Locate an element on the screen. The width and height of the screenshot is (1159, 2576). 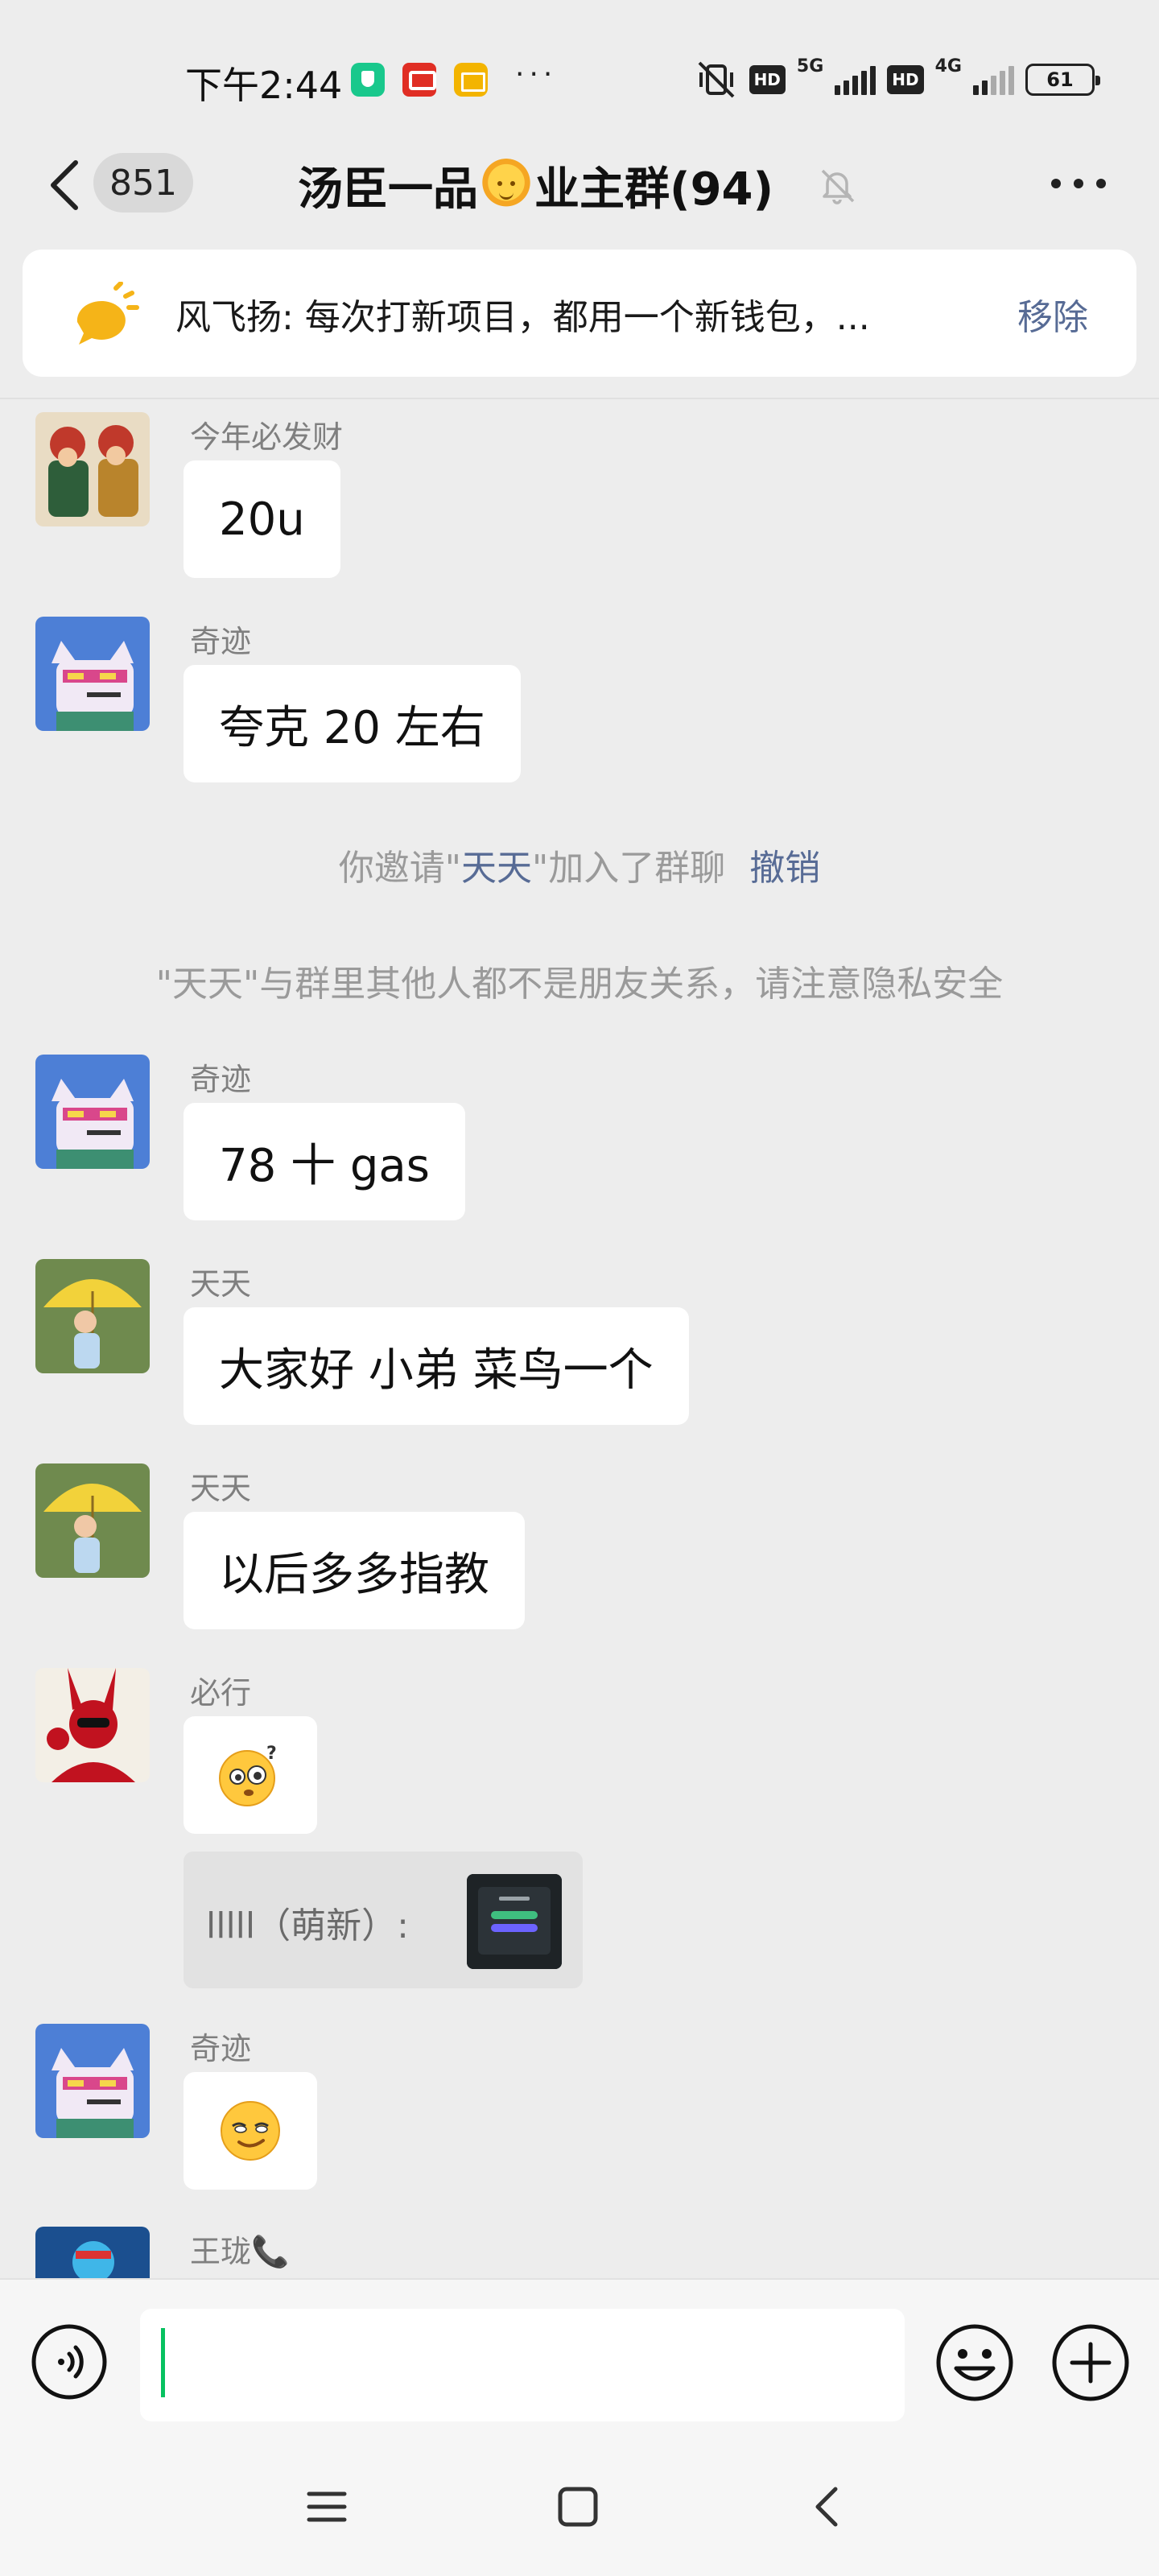
confused-emoji-icon: ? is located at coordinates (248, 1775).